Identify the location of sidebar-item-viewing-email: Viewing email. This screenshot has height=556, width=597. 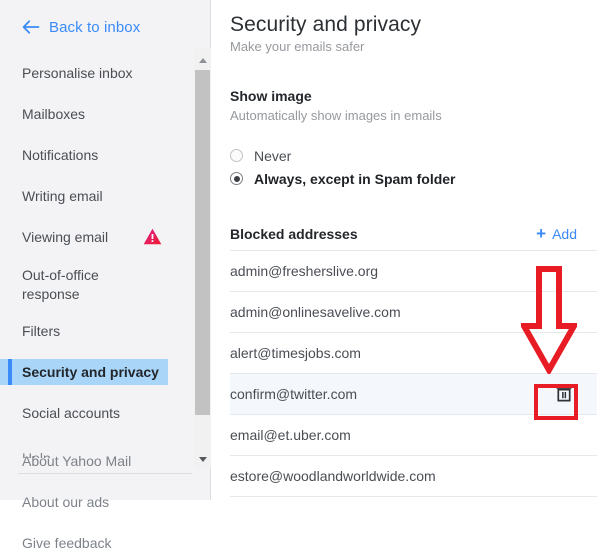
(105, 237).